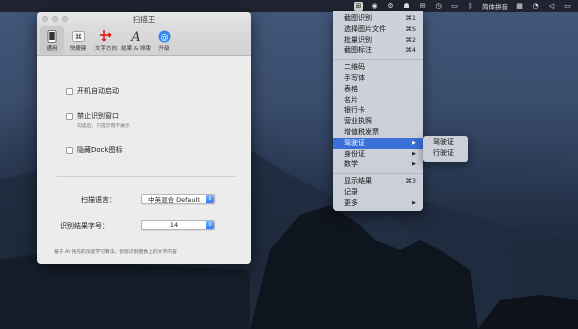  Describe the element at coordinates (445, 142) in the screenshot. I see `submenu-item-driver-license: 驾驶证` at that location.